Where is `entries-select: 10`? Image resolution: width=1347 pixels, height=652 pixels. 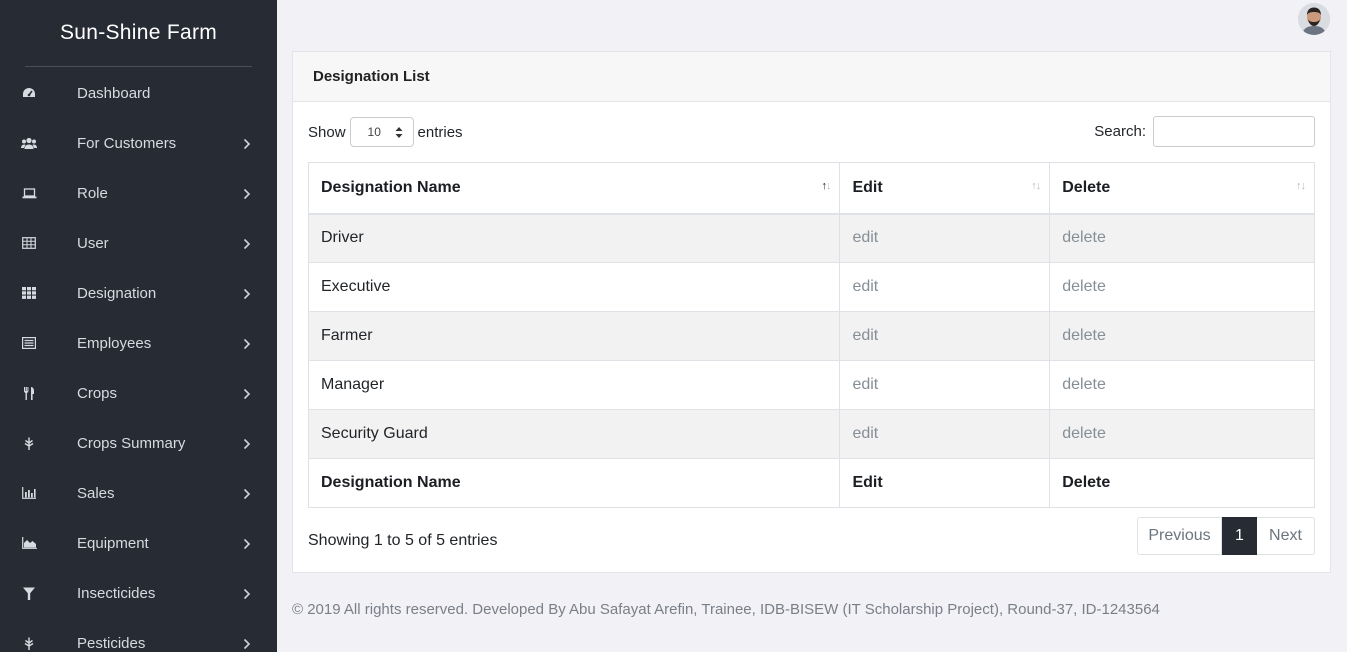
entries-select: 10 is located at coordinates (381, 132).